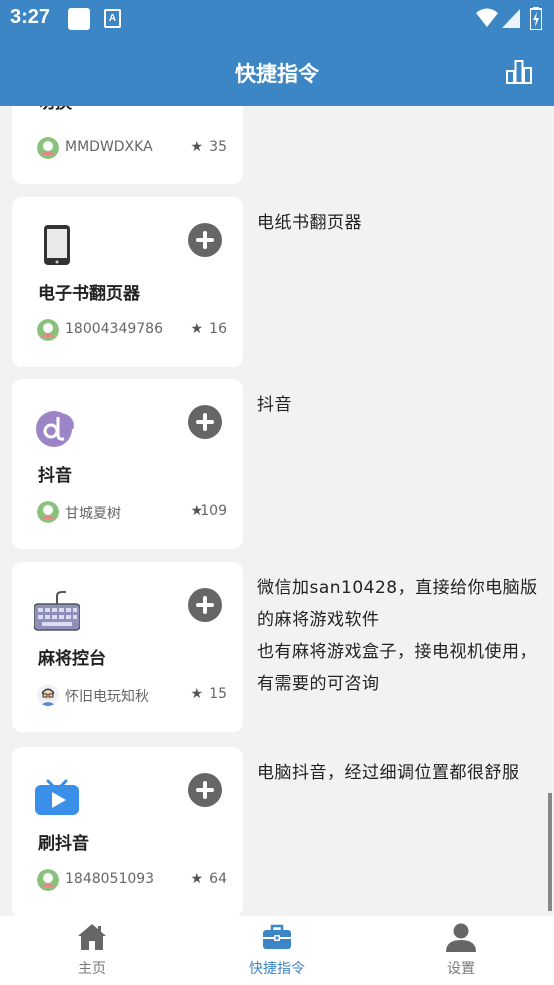 This screenshot has width=554, height=985. I want to click on nav-label: 设置, so click(461, 969).